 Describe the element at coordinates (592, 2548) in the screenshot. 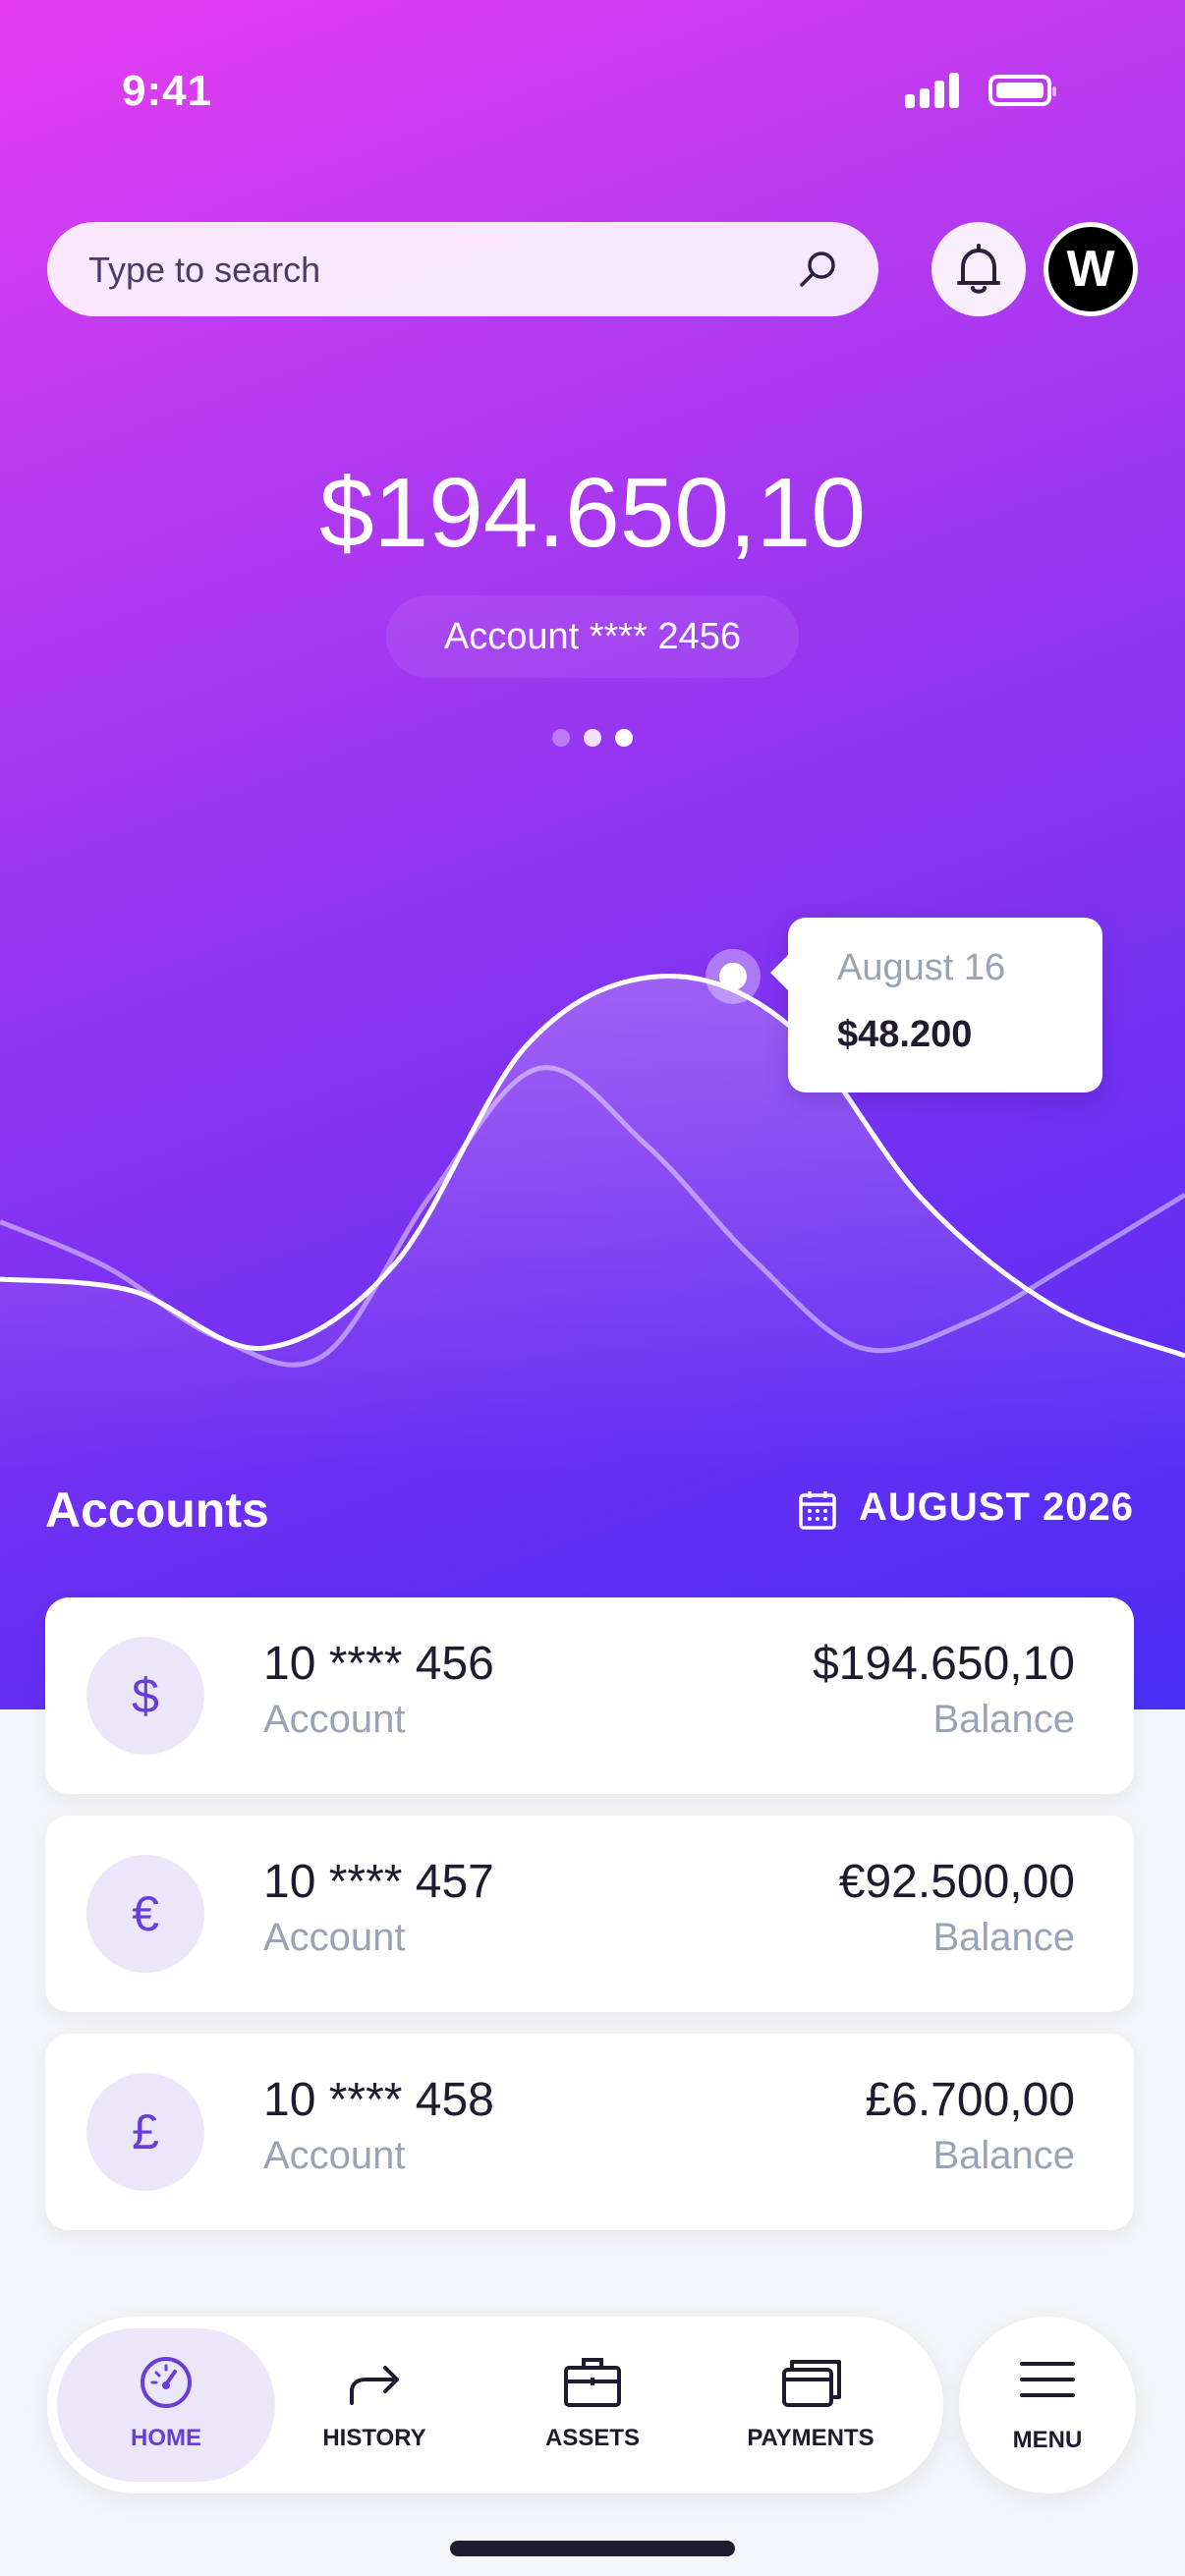

I see `home-indicator` at that location.